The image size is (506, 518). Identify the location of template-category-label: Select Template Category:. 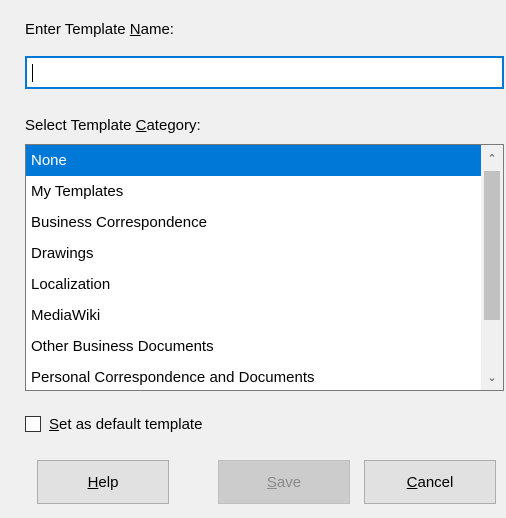
(113, 125).